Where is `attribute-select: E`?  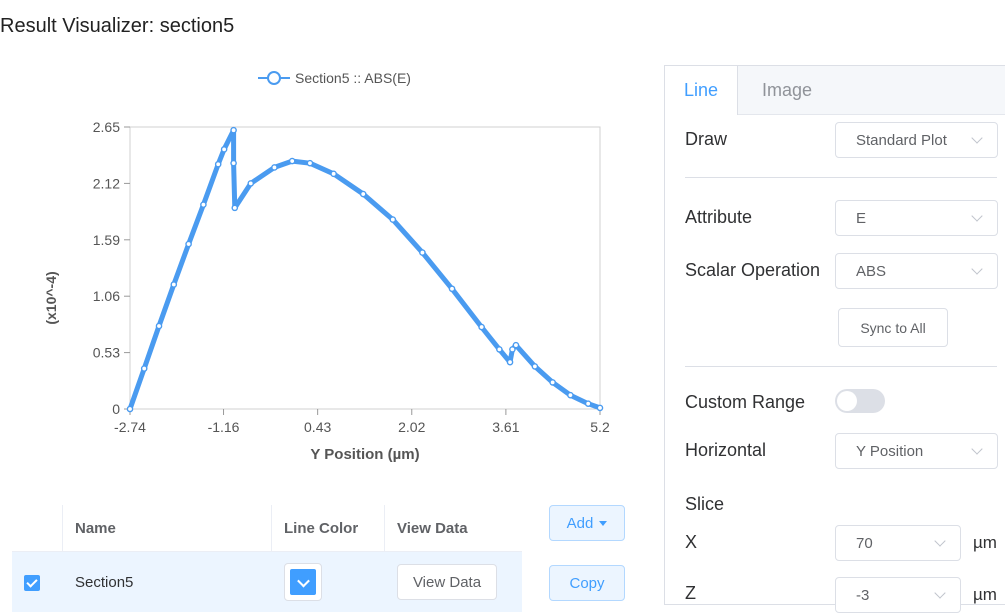 attribute-select: E is located at coordinates (916, 218).